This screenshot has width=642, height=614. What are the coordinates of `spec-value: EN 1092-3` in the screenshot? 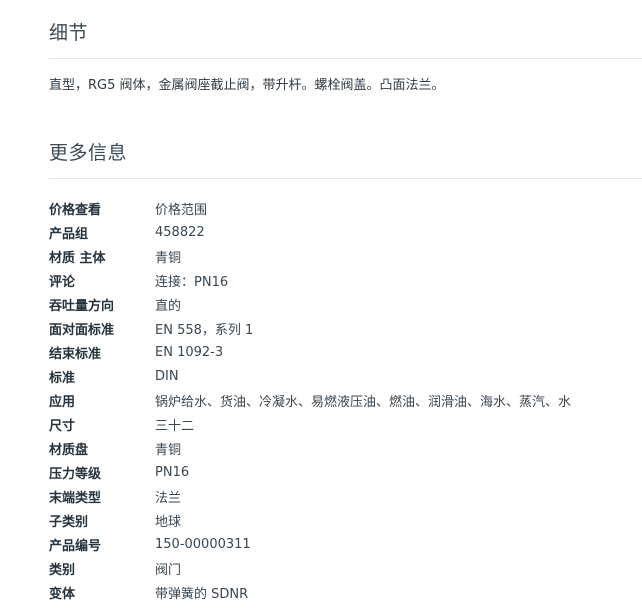 It's located at (189, 352).